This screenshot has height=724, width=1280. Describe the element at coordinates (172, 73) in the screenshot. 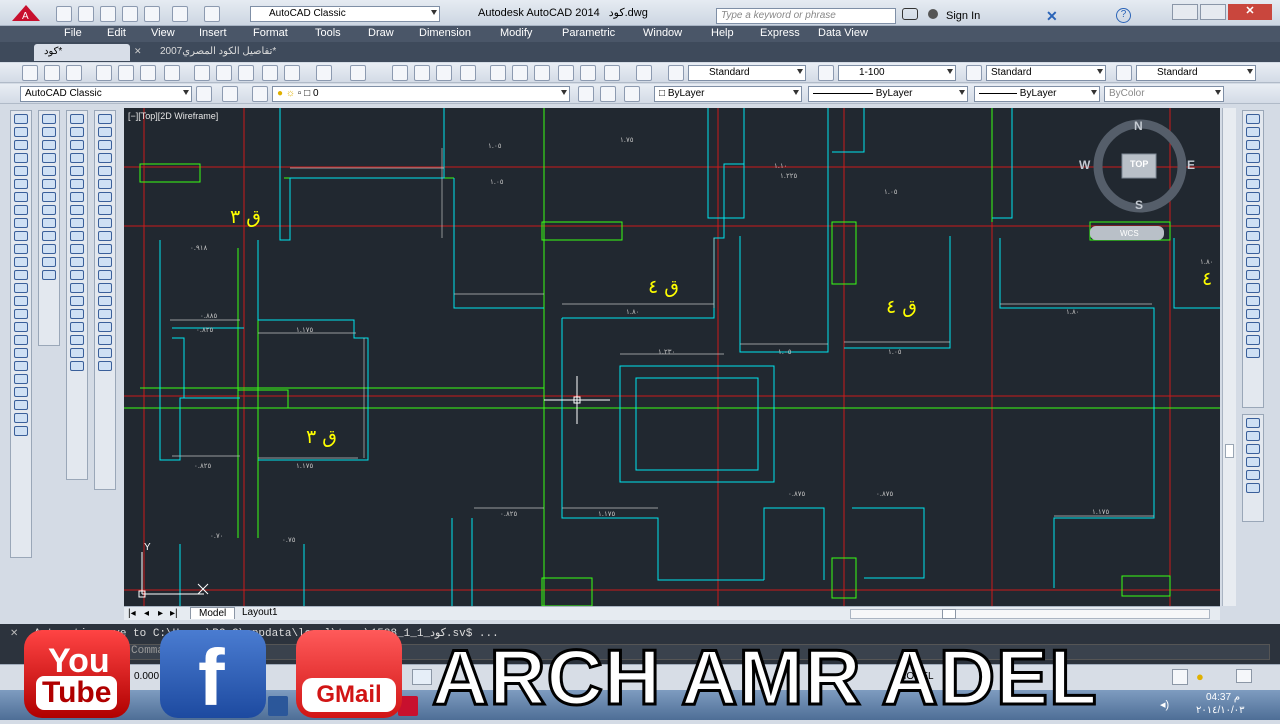

I see `3d-print-icon` at that location.